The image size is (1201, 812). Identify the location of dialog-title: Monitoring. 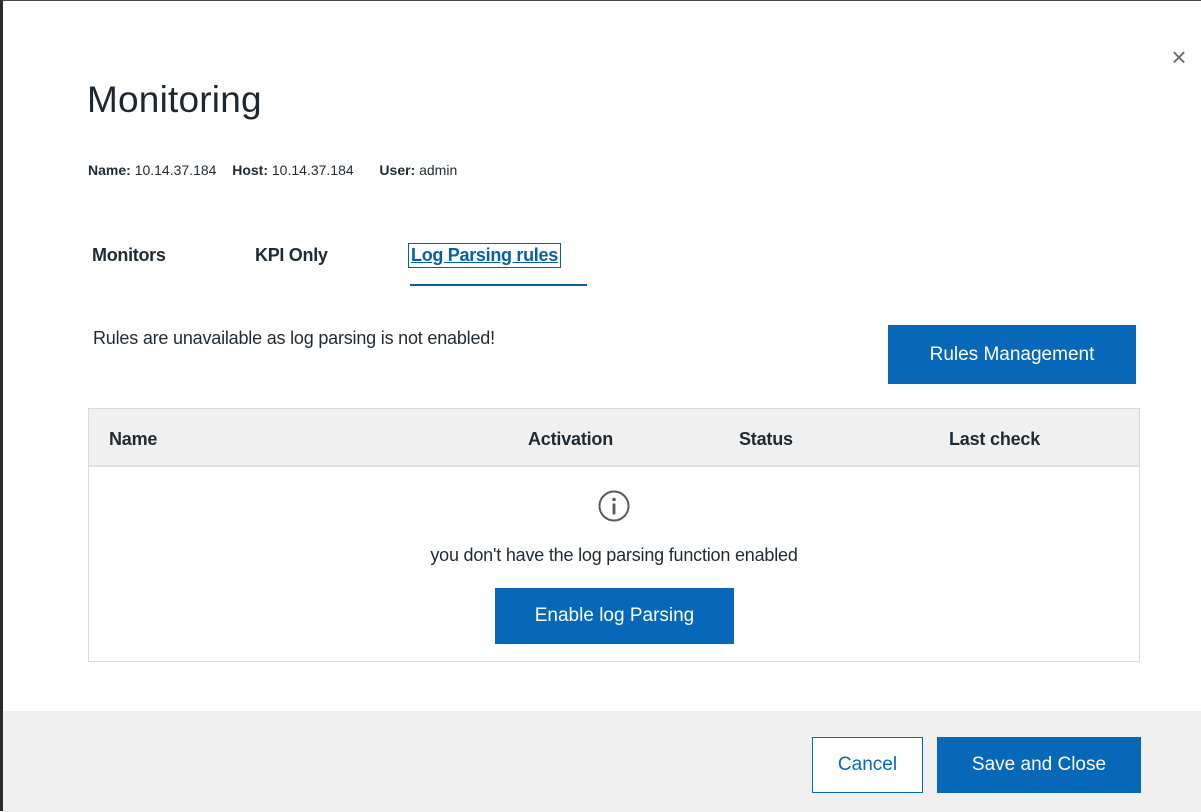
(174, 99).